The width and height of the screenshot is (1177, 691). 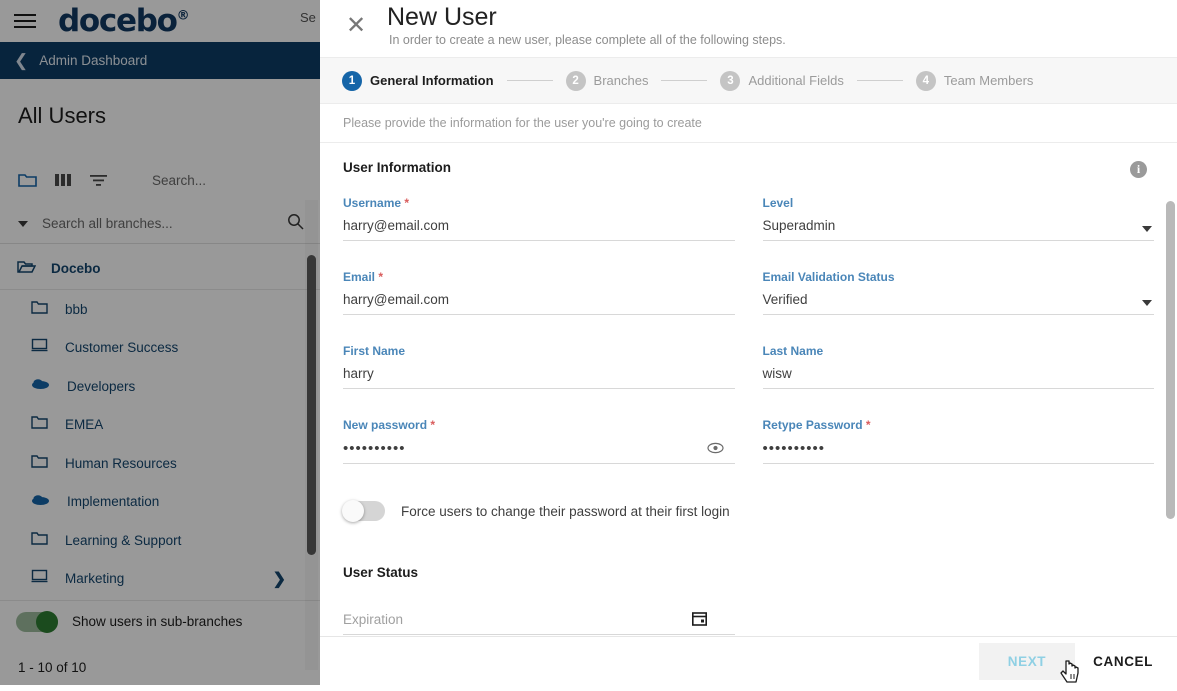 What do you see at coordinates (959, 425) in the screenshot?
I see `field-label: Retype Password *` at bounding box center [959, 425].